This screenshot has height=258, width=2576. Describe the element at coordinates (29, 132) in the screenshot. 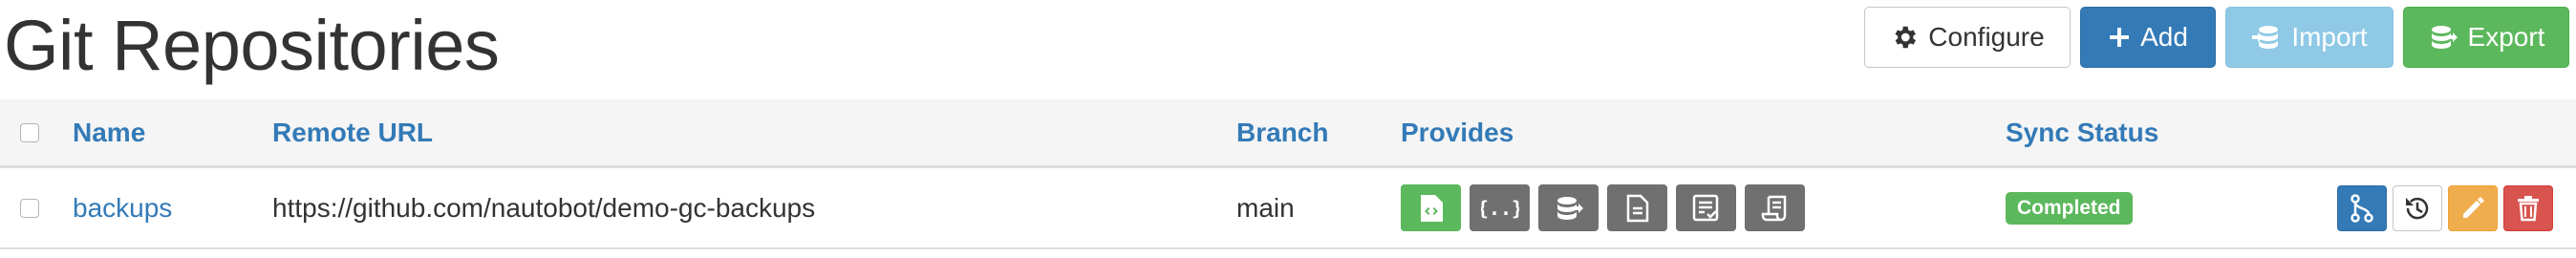

I see `select-all-checkbox` at that location.